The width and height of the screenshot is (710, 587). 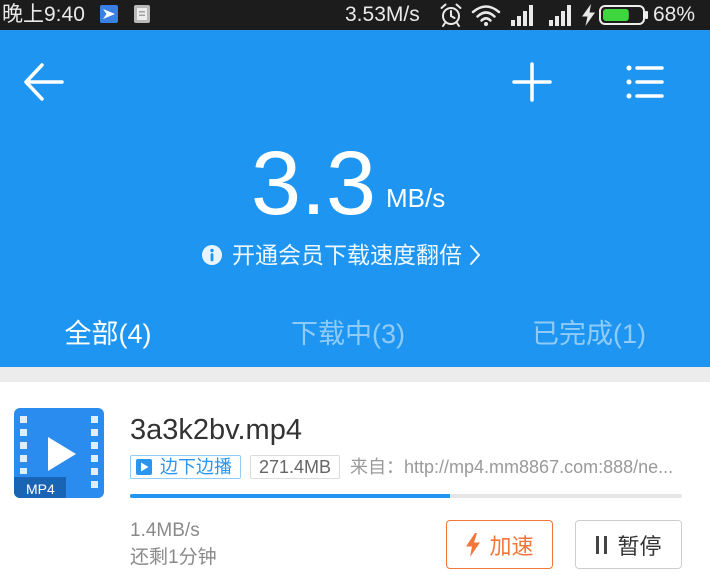 What do you see at coordinates (347, 255) in the screenshot?
I see `vip-speedup-text: 开通会员下载速度翻倍` at bounding box center [347, 255].